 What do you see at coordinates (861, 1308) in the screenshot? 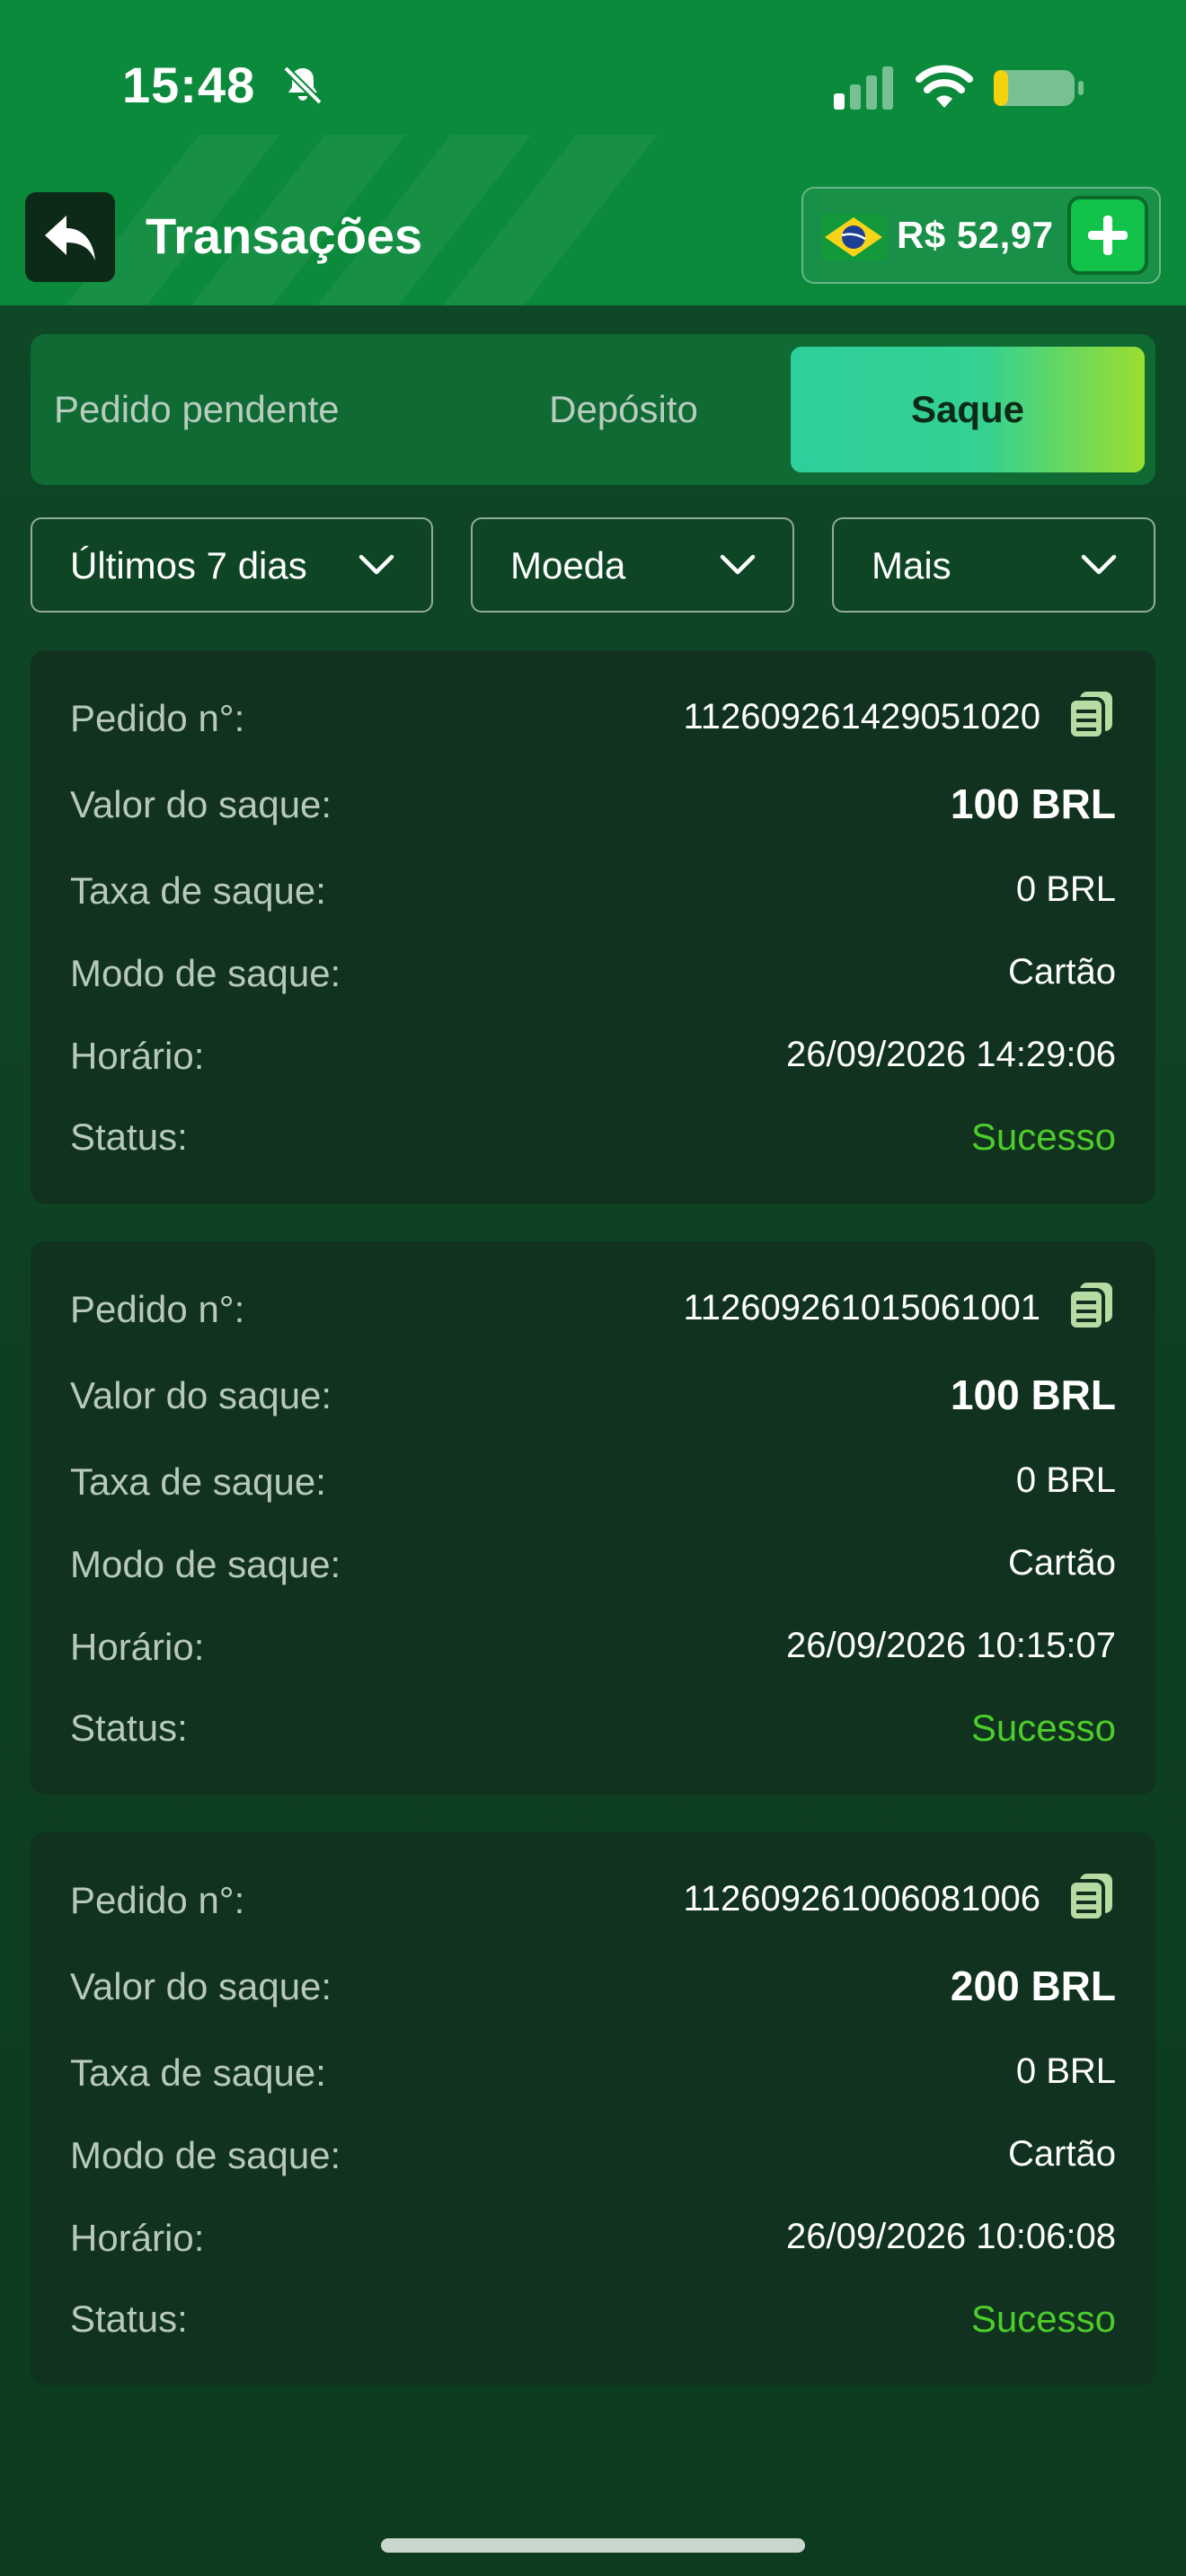
I see `order-number: 112609261015061001` at bounding box center [861, 1308].